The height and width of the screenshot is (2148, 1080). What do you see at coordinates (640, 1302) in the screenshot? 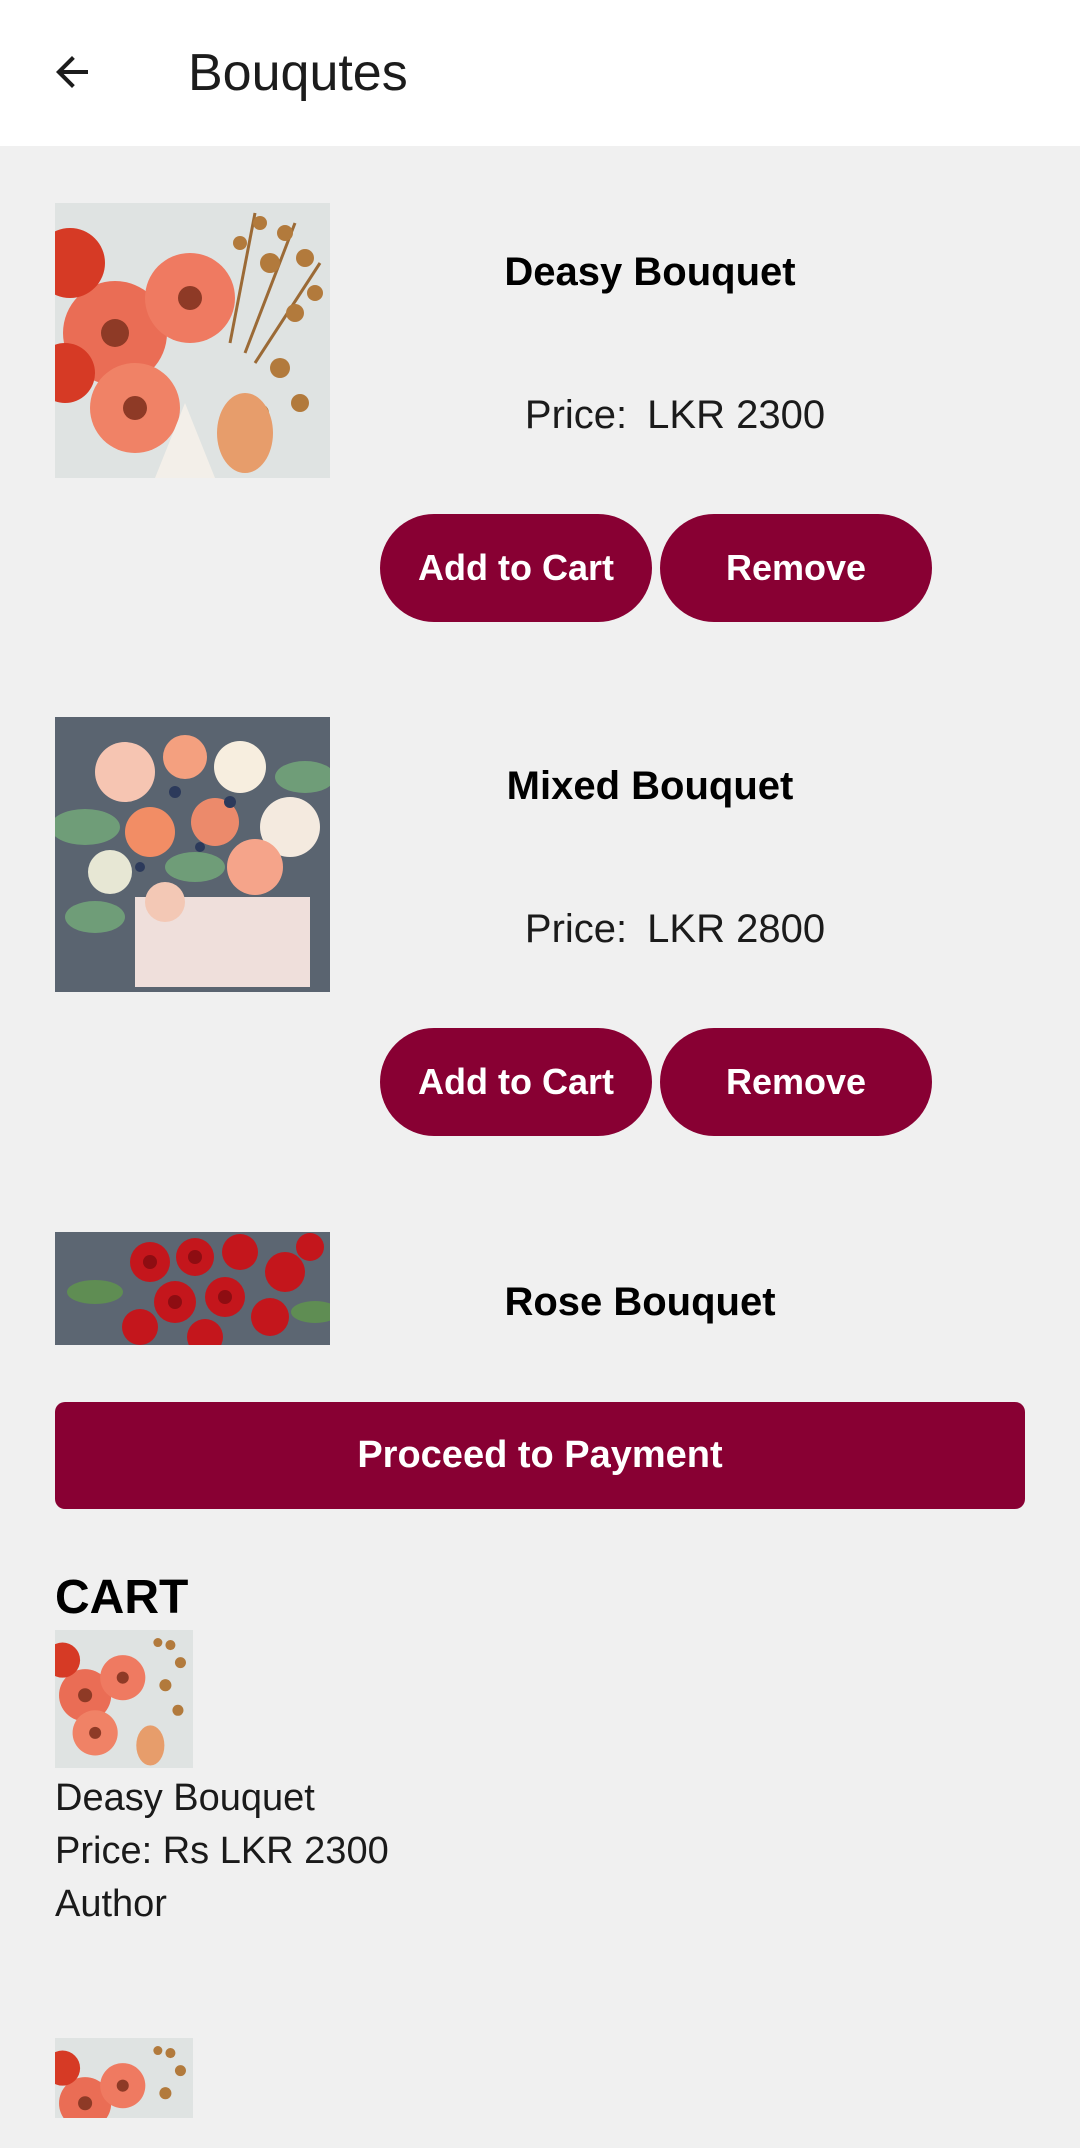
I see `product-name: Rose Bouquet` at bounding box center [640, 1302].